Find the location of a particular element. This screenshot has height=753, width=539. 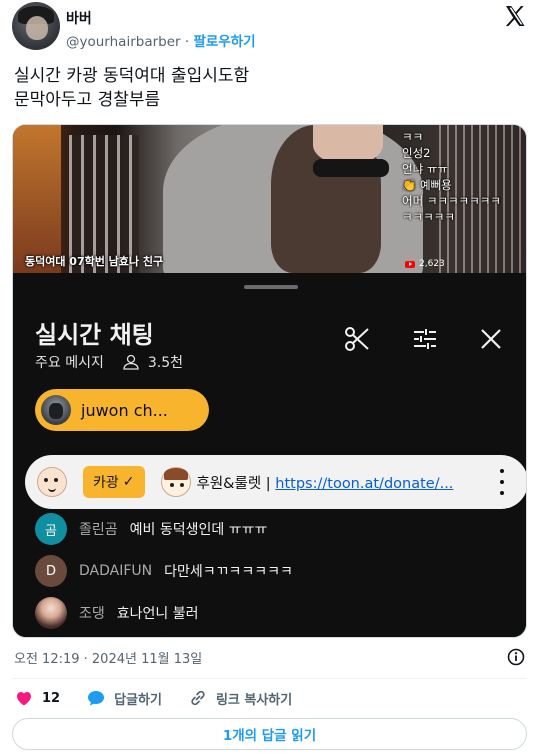

link-icon is located at coordinates (198, 698).